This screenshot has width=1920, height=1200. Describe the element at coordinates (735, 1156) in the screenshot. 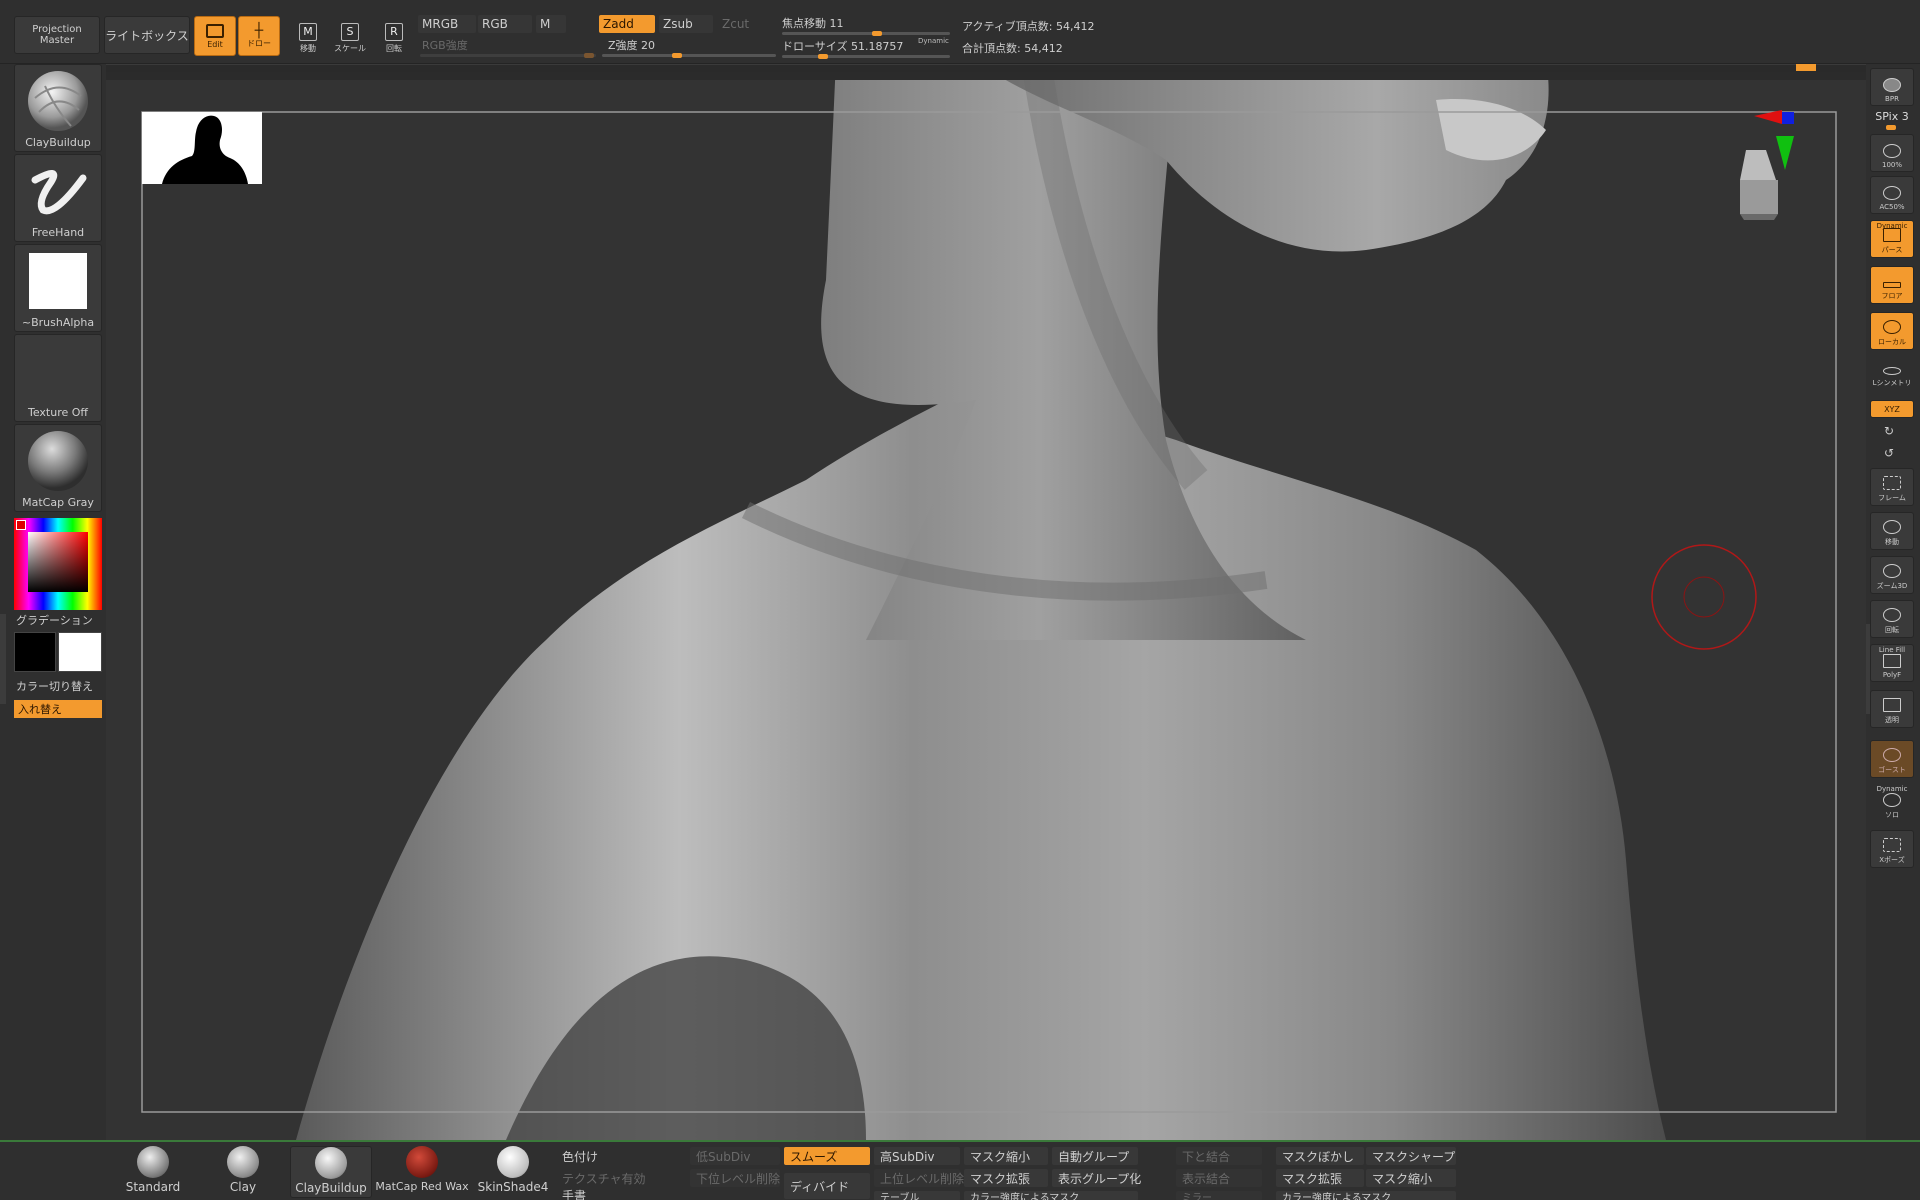

I see `lower-subdiv-button: 低SubDiv` at that location.